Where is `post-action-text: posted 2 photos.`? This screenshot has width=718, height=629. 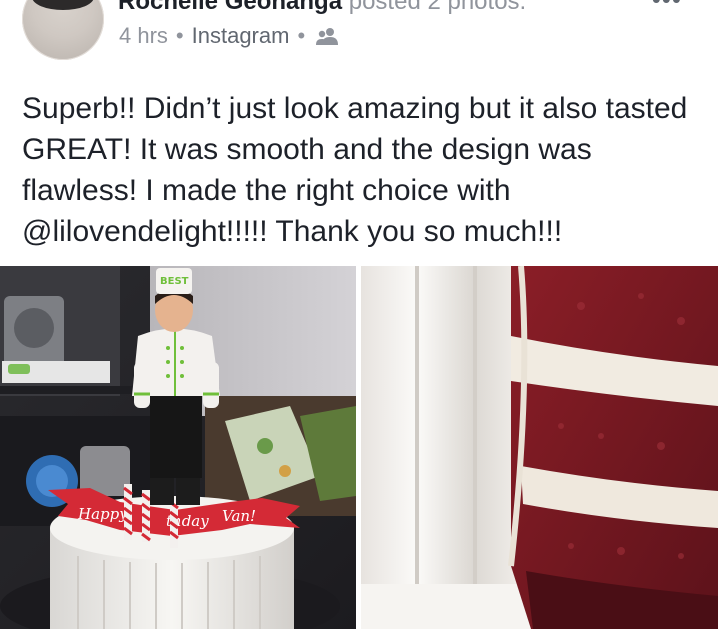
post-action-text: posted 2 photos. is located at coordinates (437, 7).